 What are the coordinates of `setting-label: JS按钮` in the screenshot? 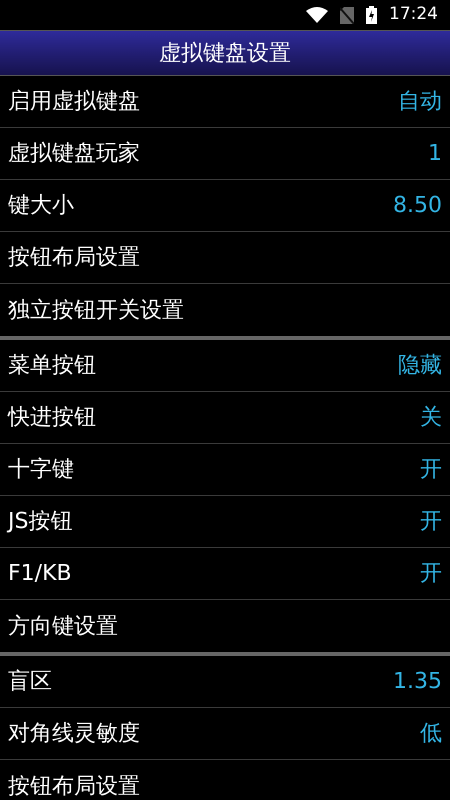 It's located at (40, 522).